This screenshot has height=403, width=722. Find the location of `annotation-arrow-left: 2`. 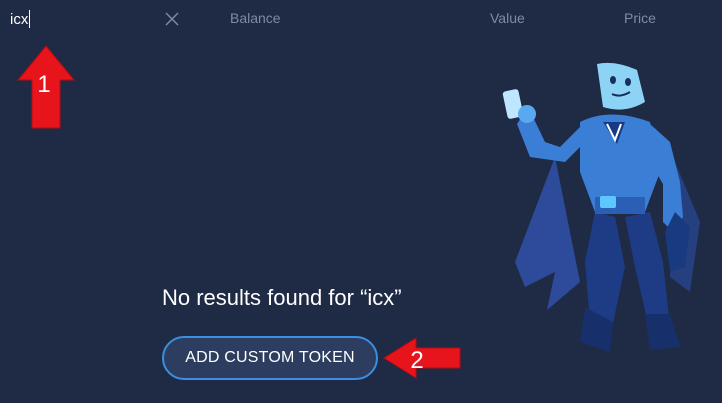

annotation-arrow-left: 2 is located at coordinates (422, 358).